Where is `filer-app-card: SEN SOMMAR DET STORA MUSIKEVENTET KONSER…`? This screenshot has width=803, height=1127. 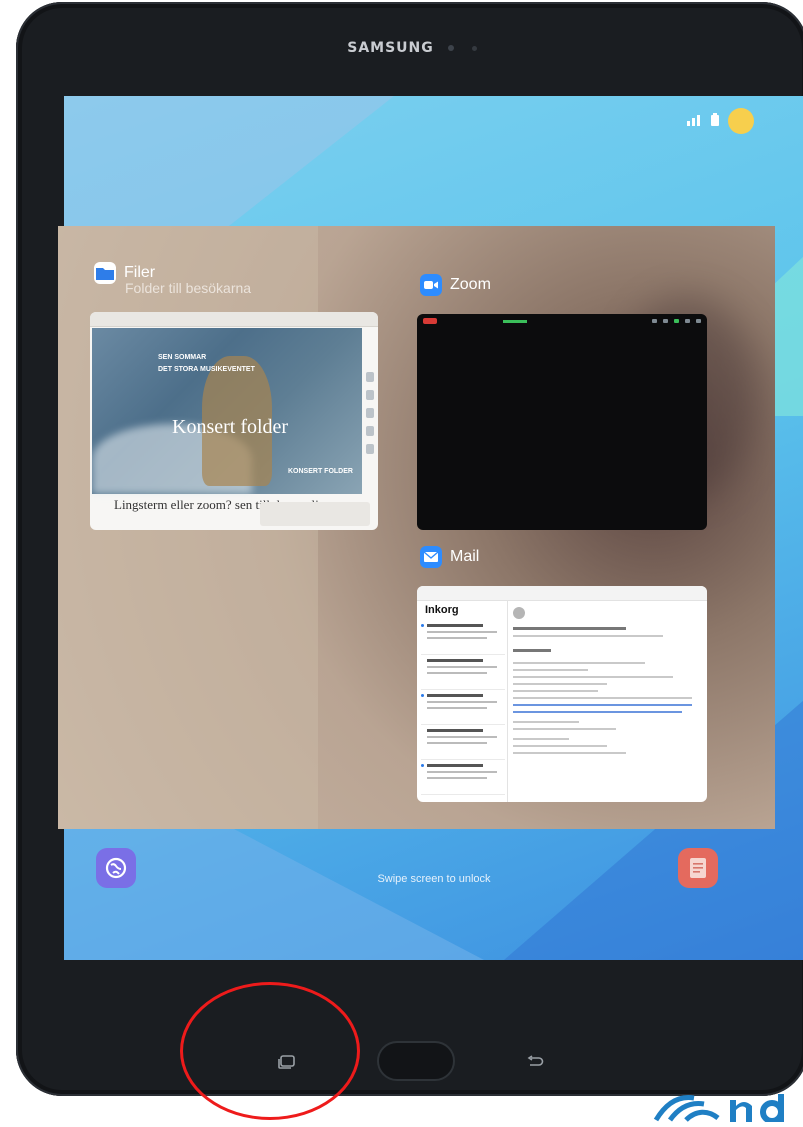 filer-app-card: SEN SOMMAR DET STORA MUSIKEVENTET KONSER… is located at coordinates (234, 421).